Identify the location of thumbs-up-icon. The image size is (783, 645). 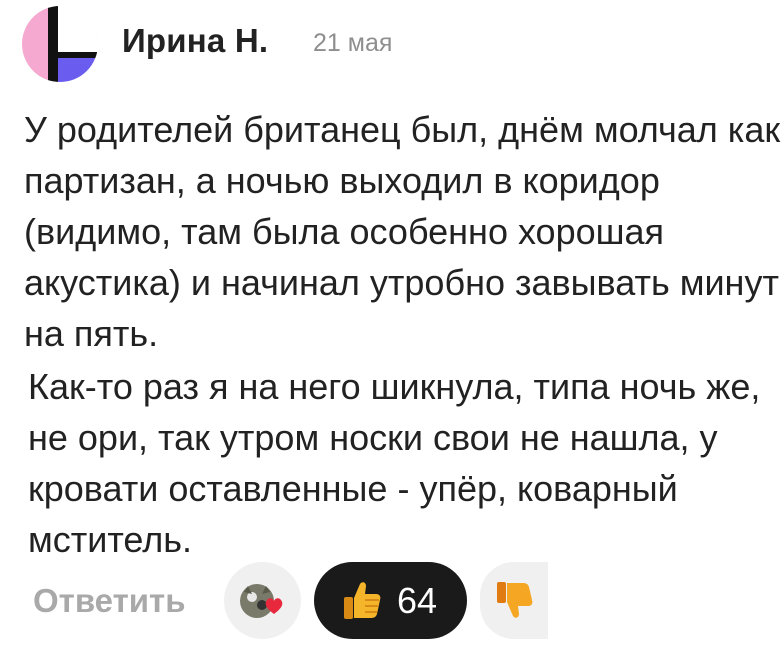
(362, 600).